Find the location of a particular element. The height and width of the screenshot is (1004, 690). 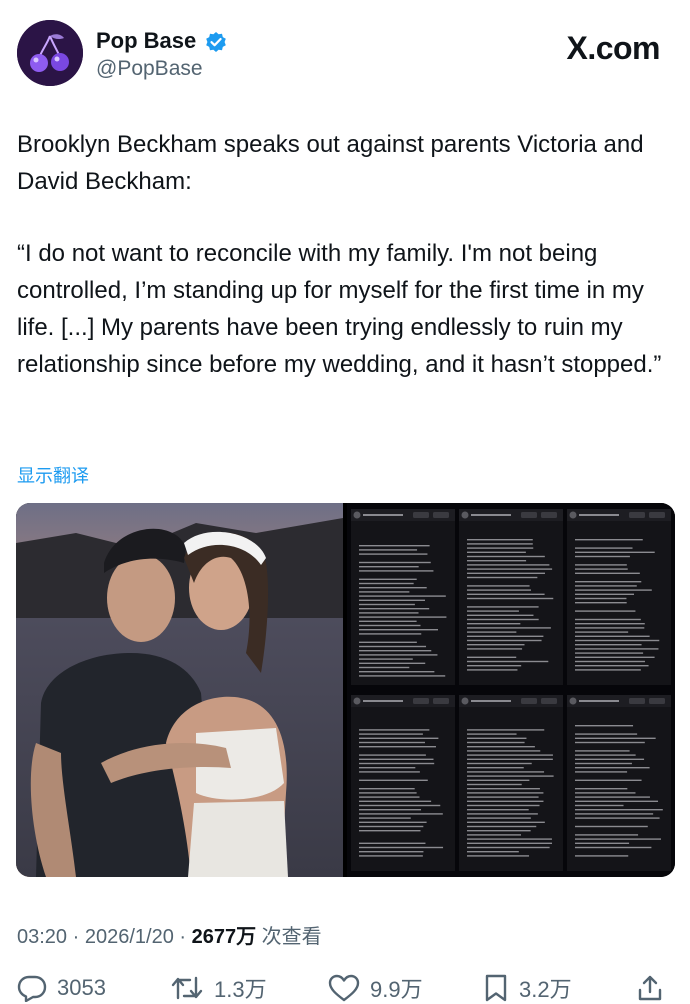

post-meta: 03:20 · 2026/1/20 · 2677万 次查看 is located at coordinates (169, 937).